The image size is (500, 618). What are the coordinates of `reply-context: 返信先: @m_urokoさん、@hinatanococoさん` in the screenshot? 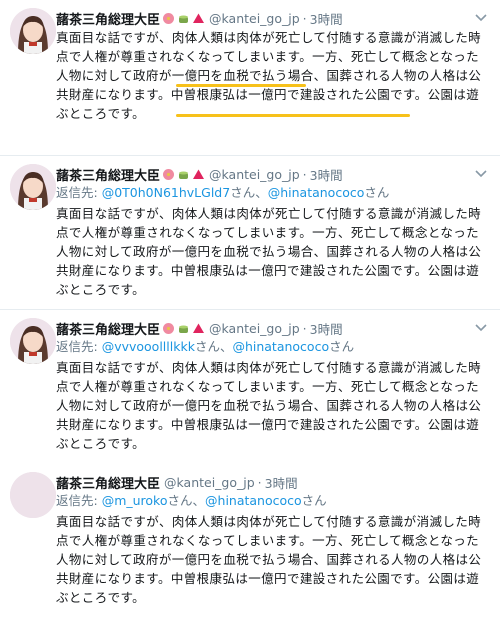 It's located at (191, 501).